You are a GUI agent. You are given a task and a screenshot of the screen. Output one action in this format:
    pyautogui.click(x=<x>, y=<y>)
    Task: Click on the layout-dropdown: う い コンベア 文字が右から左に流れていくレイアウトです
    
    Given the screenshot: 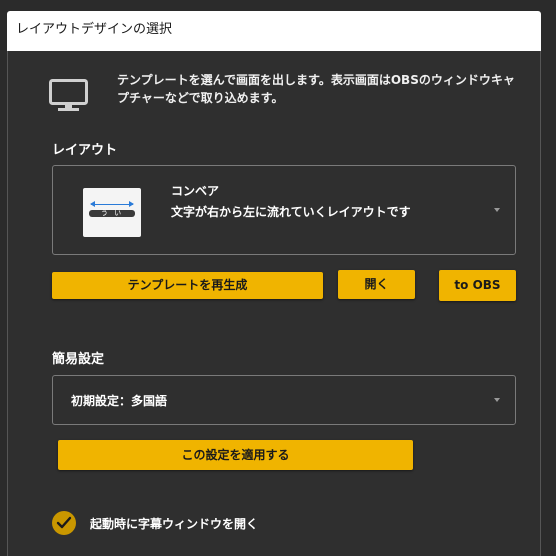 What is the action you would take?
    pyautogui.click(x=284, y=210)
    